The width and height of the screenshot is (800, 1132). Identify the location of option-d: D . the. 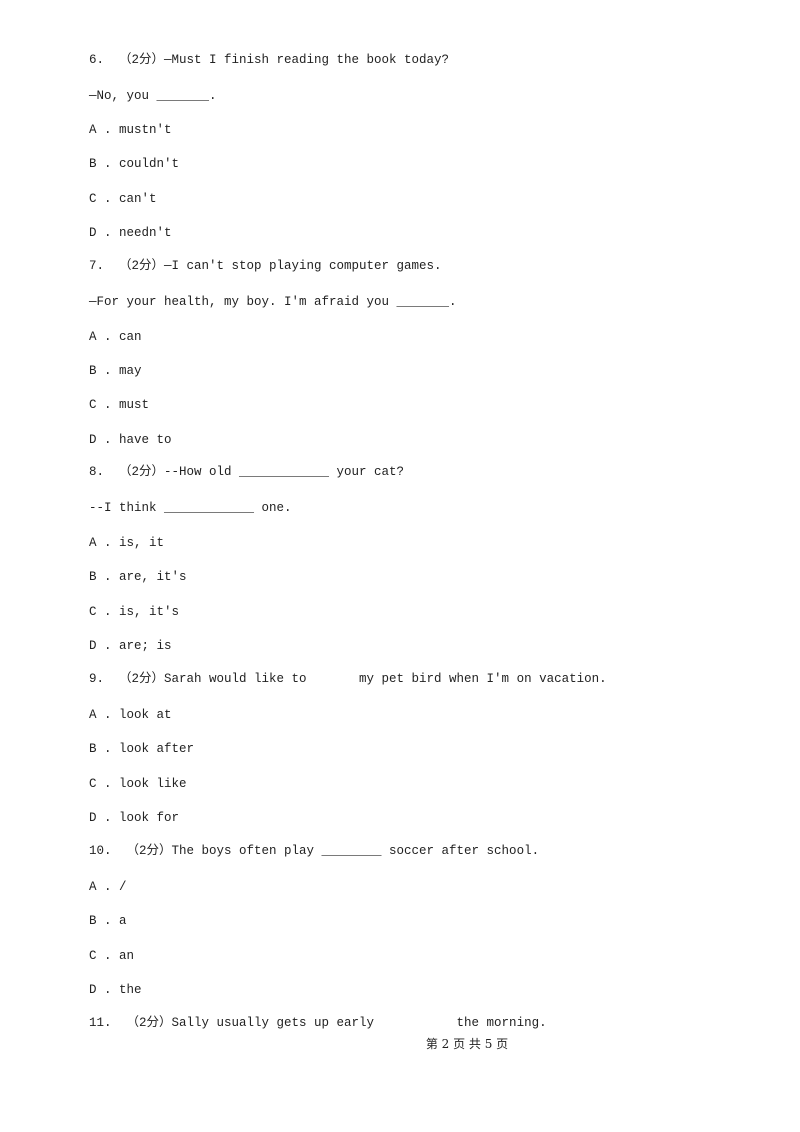
(115, 990).